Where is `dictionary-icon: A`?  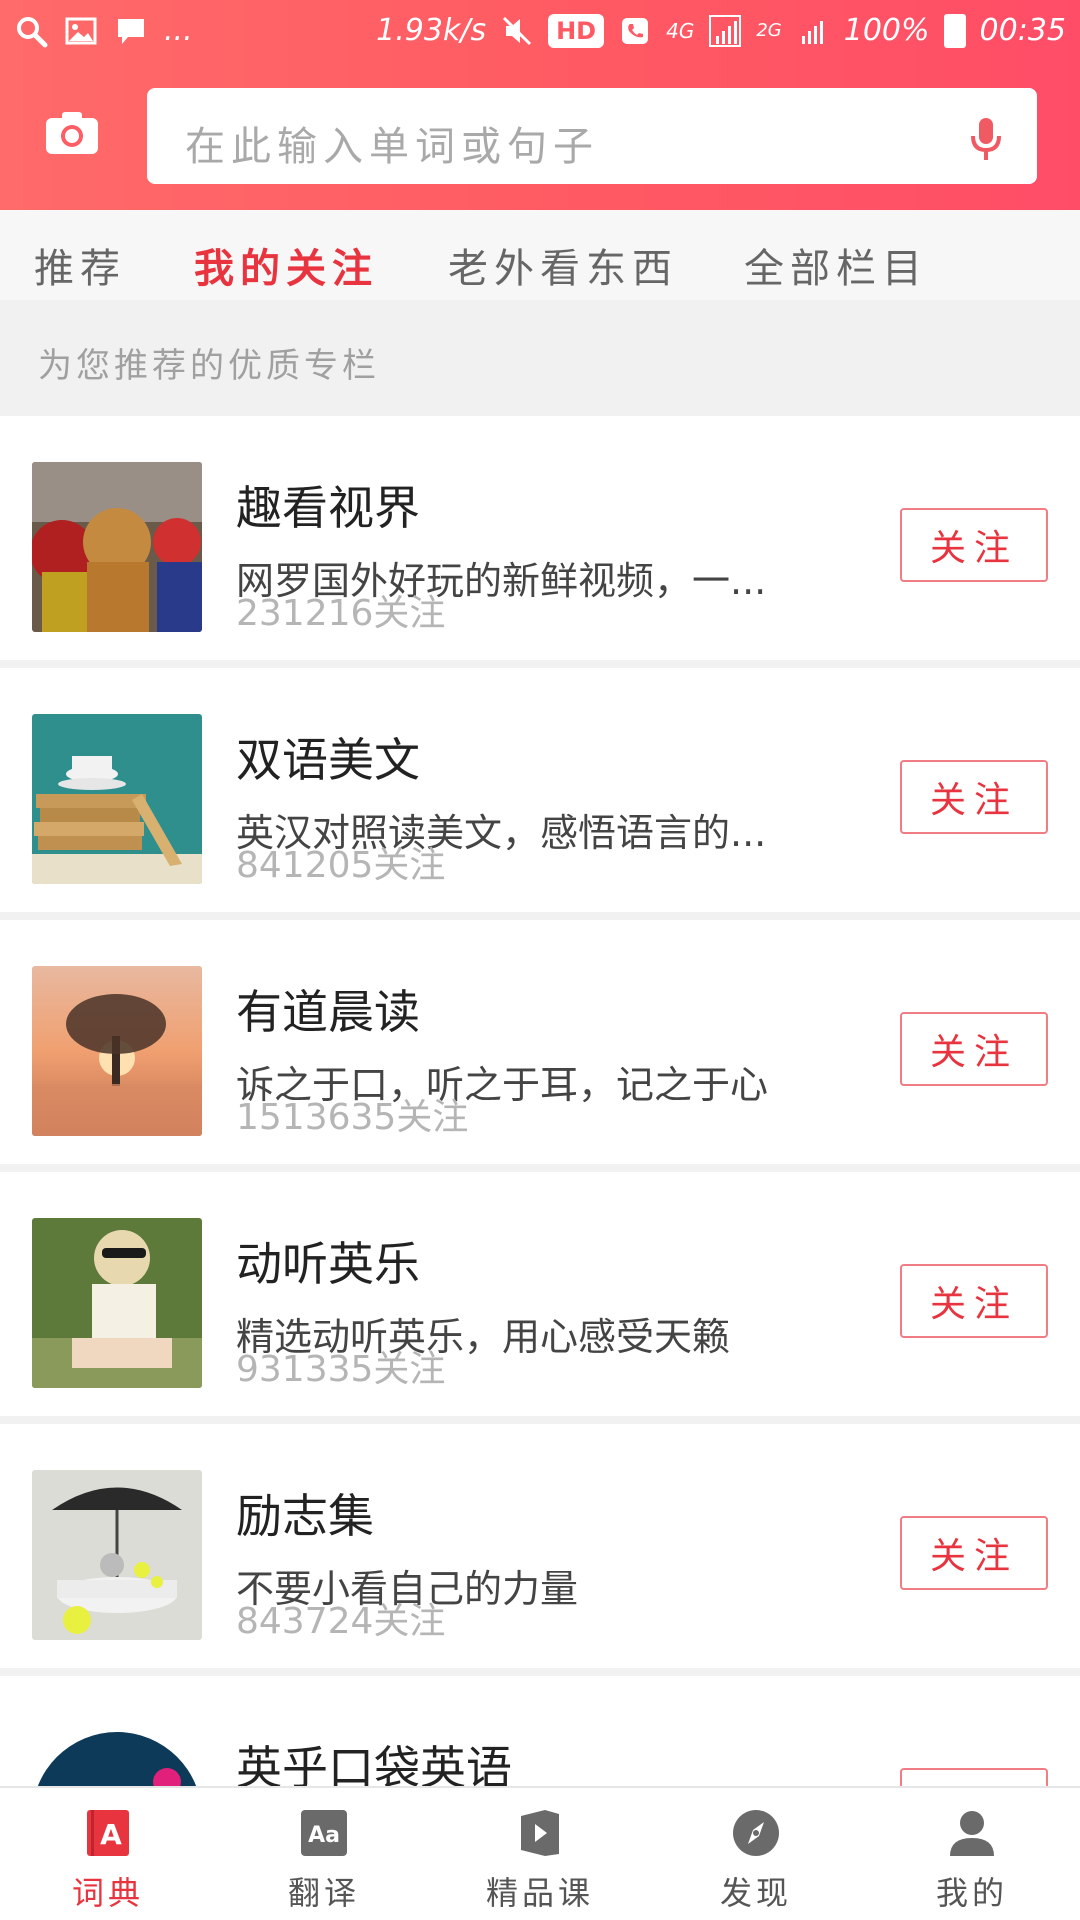 dictionary-icon: A is located at coordinates (108, 1833).